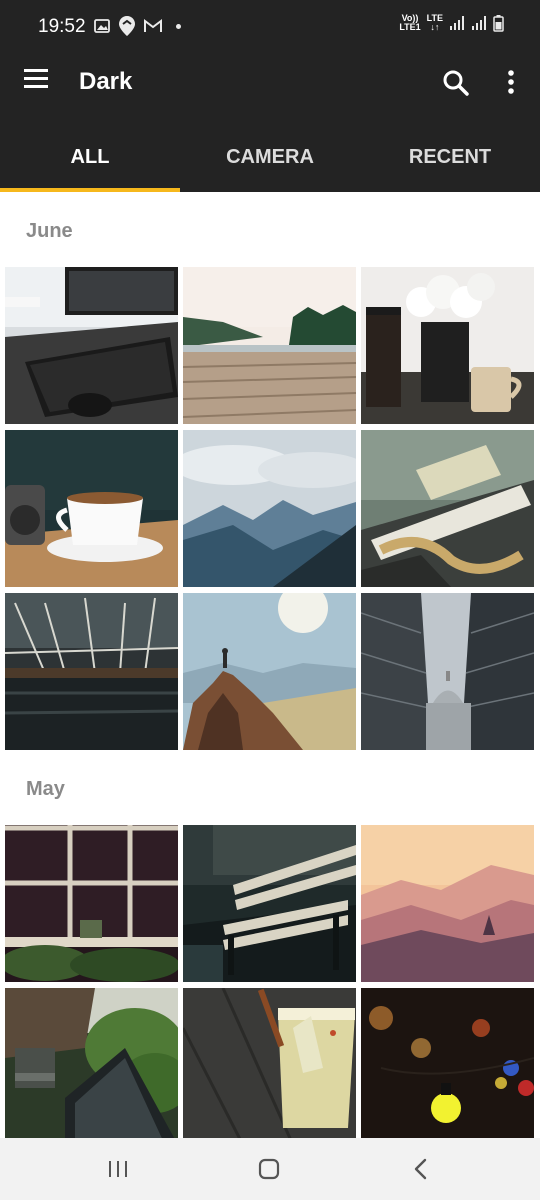 Image resolution: width=540 pixels, height=1200 pixels. I want to click on photo-hiker-cliff, so click(269, 671).